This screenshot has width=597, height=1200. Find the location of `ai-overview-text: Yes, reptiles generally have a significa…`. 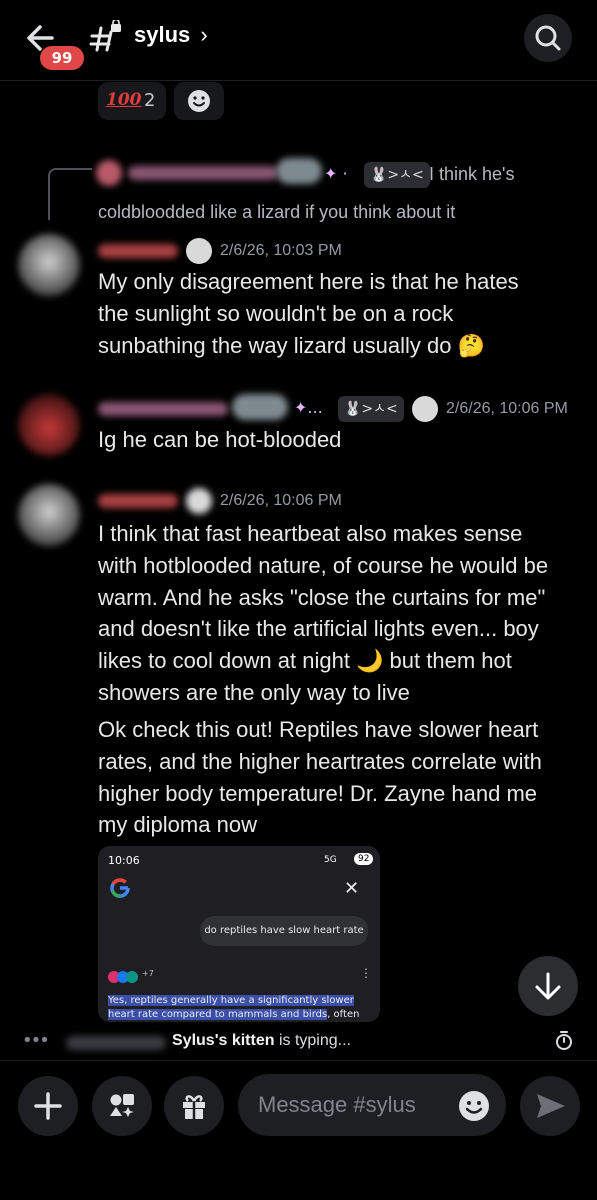

ai-overview-text: Yes, reptiles generally have a significa… is located at coordinates (240, 1008).